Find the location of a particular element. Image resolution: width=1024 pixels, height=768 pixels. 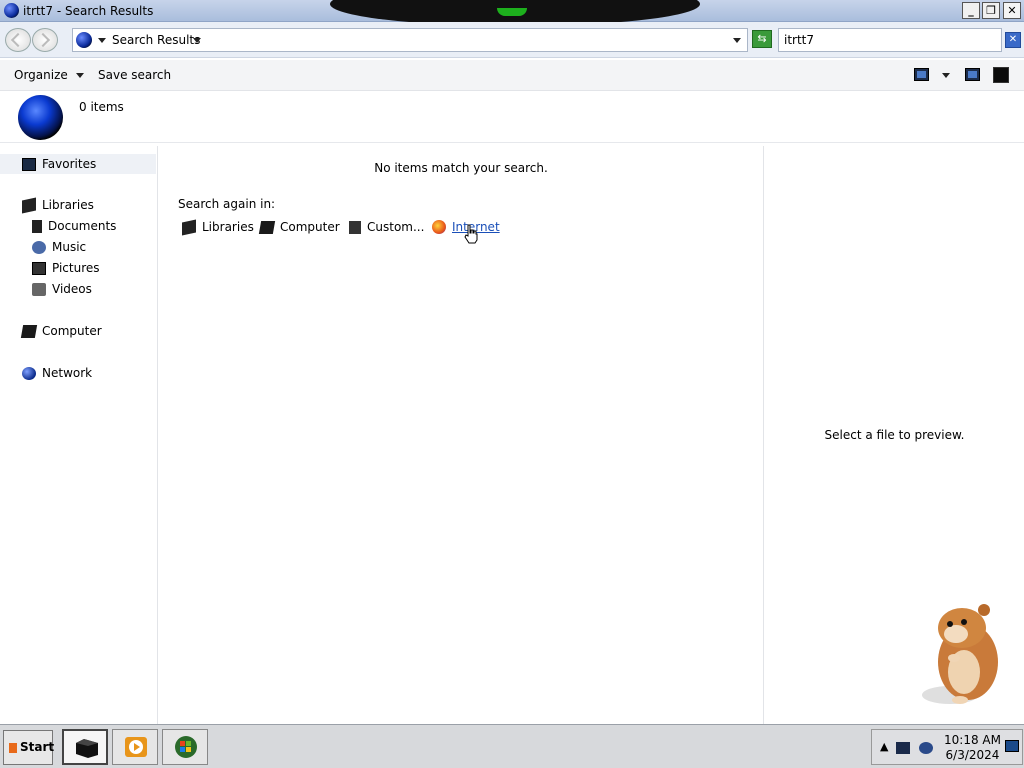

back-arrow-icon is located at coordinates (18, 40).